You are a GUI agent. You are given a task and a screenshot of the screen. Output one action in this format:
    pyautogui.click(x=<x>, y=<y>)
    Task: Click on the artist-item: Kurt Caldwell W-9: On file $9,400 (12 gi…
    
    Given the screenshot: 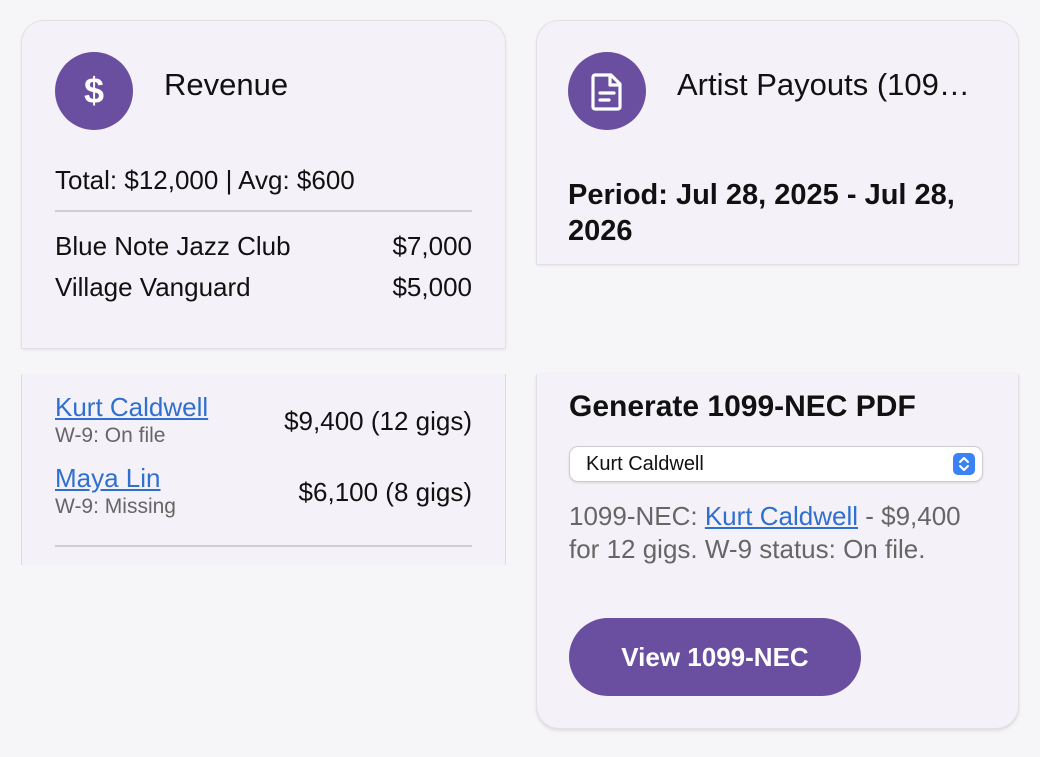 What is the action you would take?
    pyautogui.click(x=263, y=420)
    